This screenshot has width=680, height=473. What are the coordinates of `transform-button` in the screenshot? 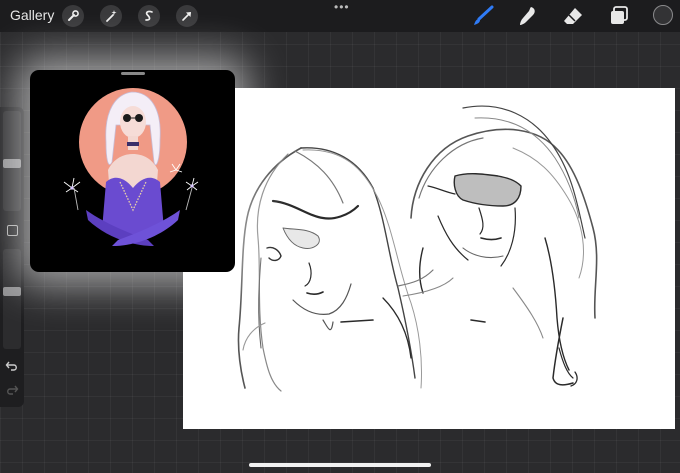 It's located at (187, 16).